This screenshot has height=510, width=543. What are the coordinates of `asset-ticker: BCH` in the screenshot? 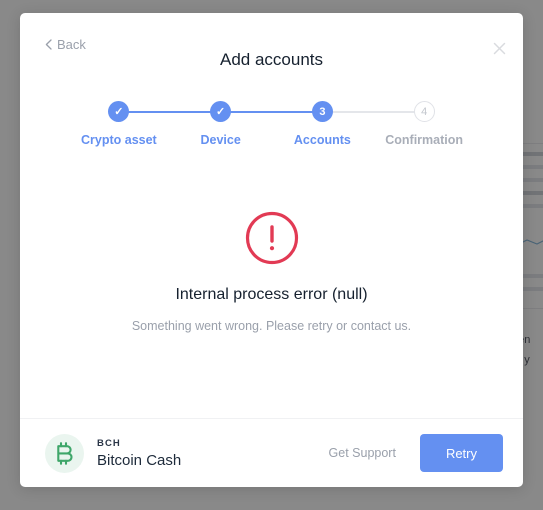 It's located at (109, 443).